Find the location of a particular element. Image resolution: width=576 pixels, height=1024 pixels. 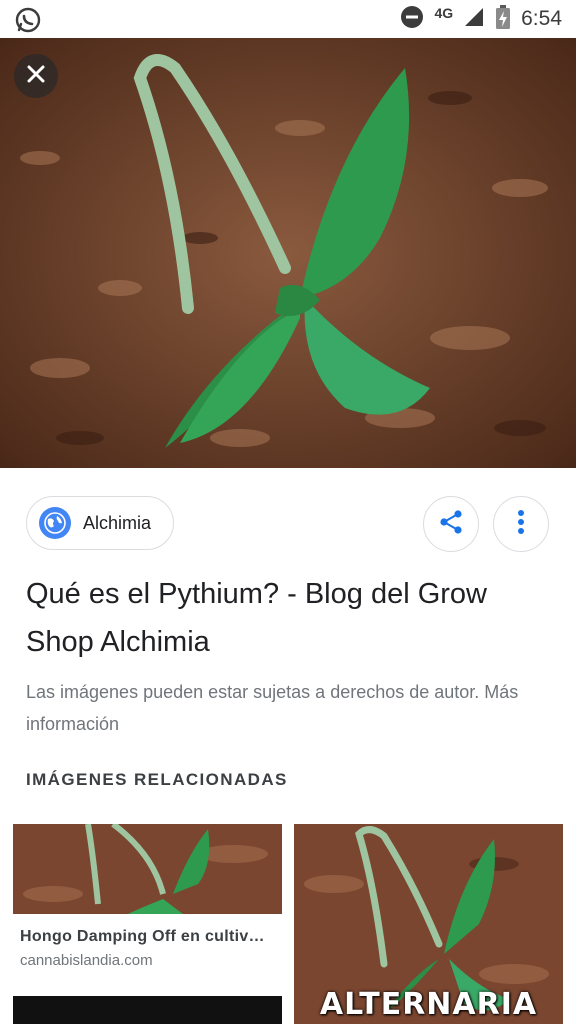

status-bar: 4G 6:54 is located at coordinates (288, 19).